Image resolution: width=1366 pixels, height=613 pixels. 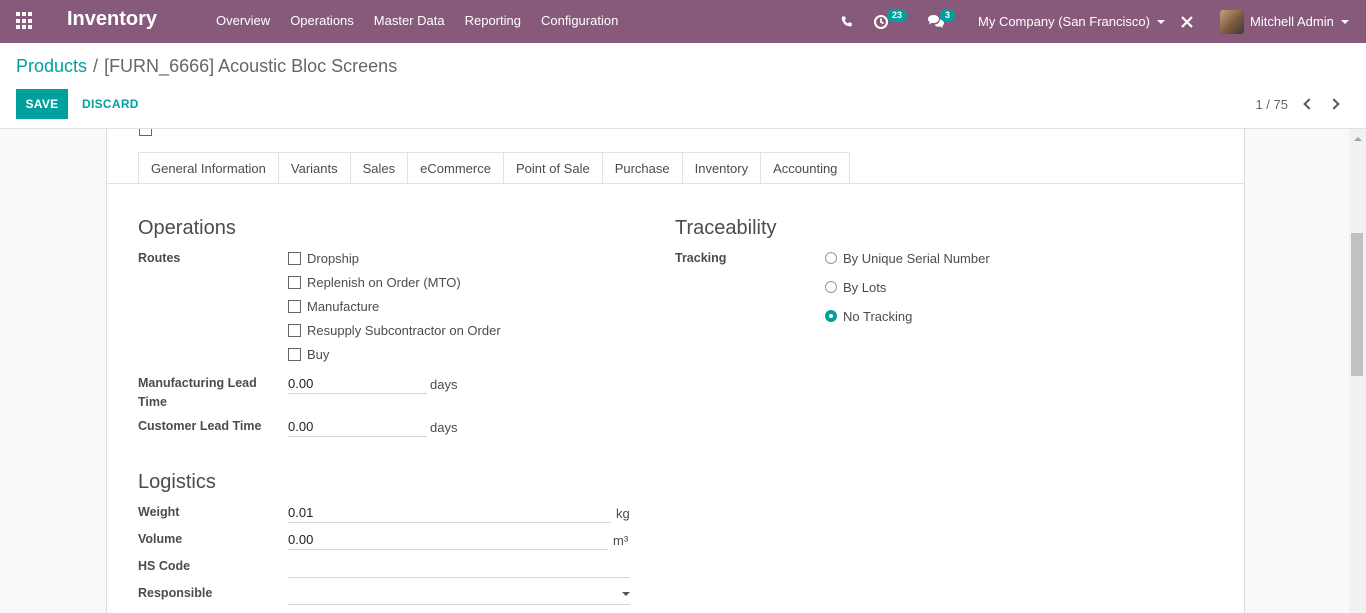 I want to click on radio-button-checked, so click(x=831, y=316).